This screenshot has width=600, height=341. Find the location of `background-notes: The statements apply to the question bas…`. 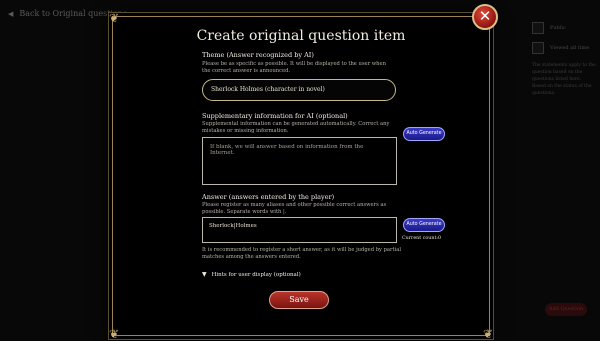

background-notes: The statements apply to the question bas… is located at coordinates (564, 79).